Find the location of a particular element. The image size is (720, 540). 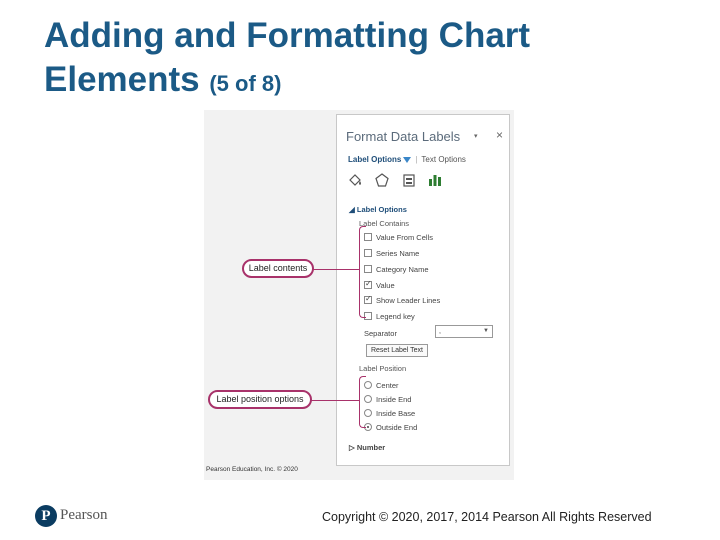

checkbox-value-from-cells: Value From Cells is located at coordinates (398, 238).